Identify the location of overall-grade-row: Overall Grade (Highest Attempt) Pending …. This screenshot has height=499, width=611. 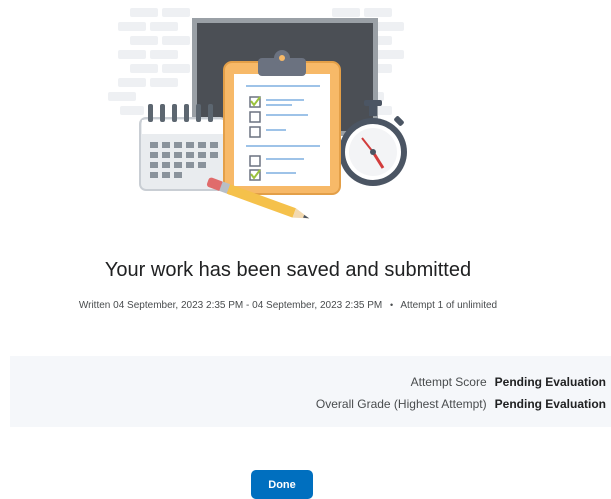
(461, 404).